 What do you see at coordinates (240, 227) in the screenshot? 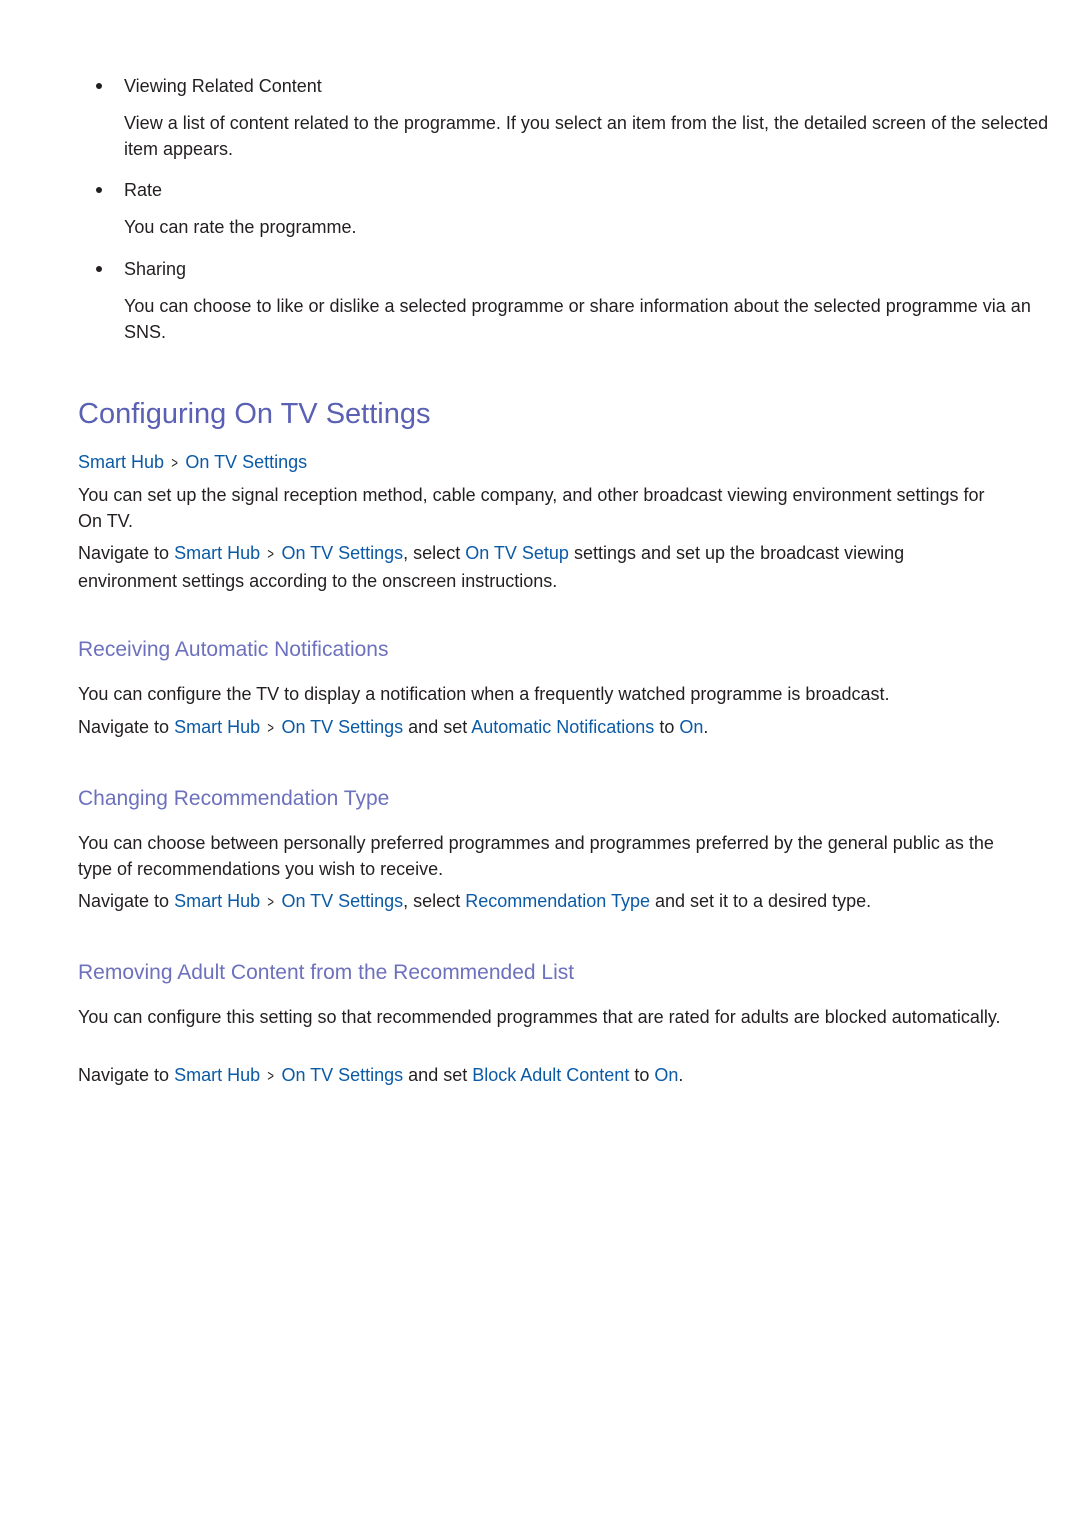
I see `bullet-body: You can rate the programme.` at bounding box center [240, 227].